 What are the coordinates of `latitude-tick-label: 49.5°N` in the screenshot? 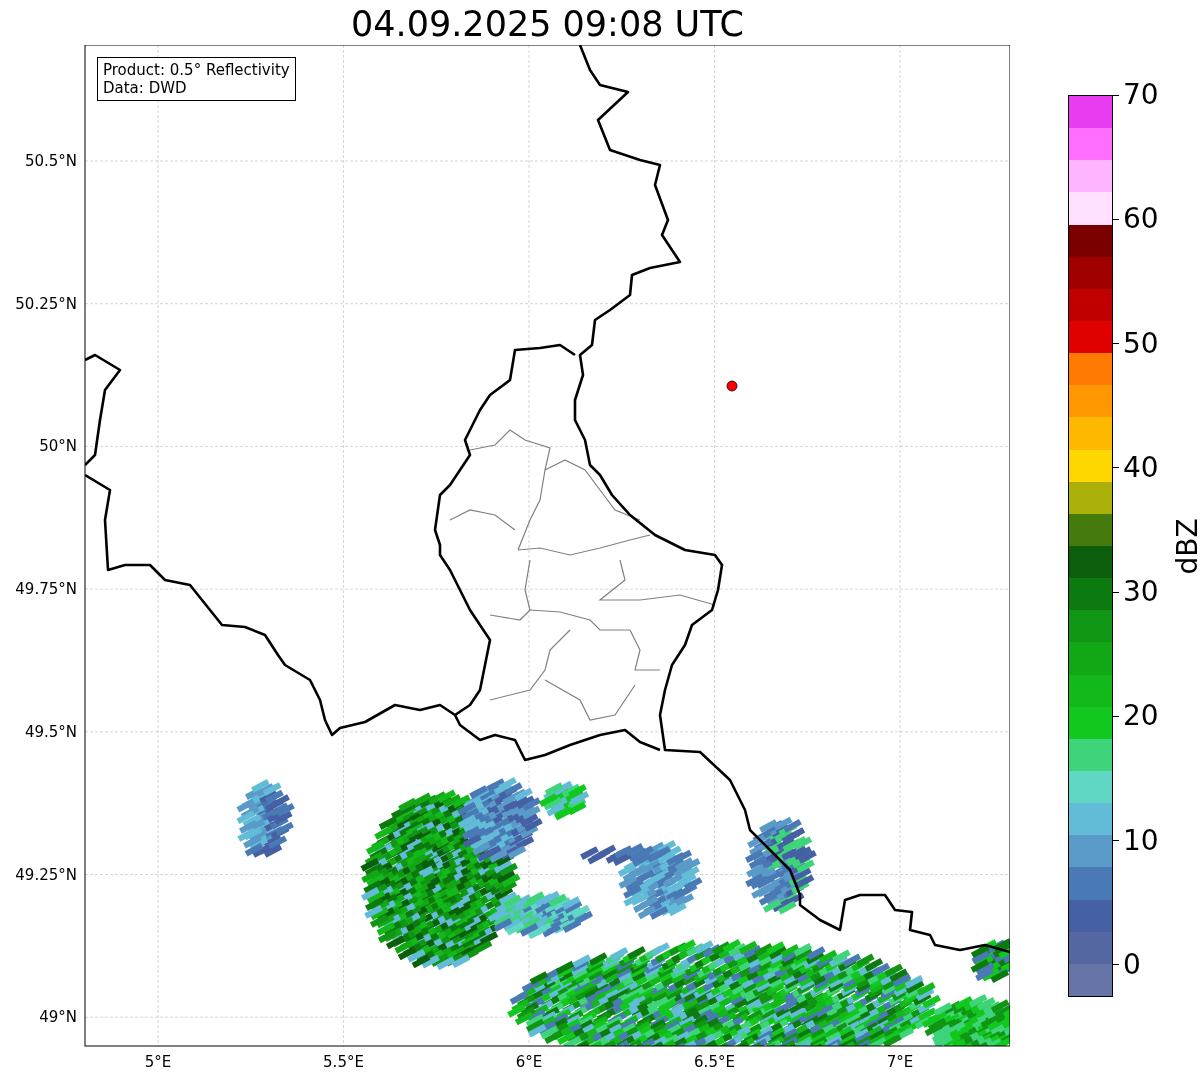 It's located at (50, 731).